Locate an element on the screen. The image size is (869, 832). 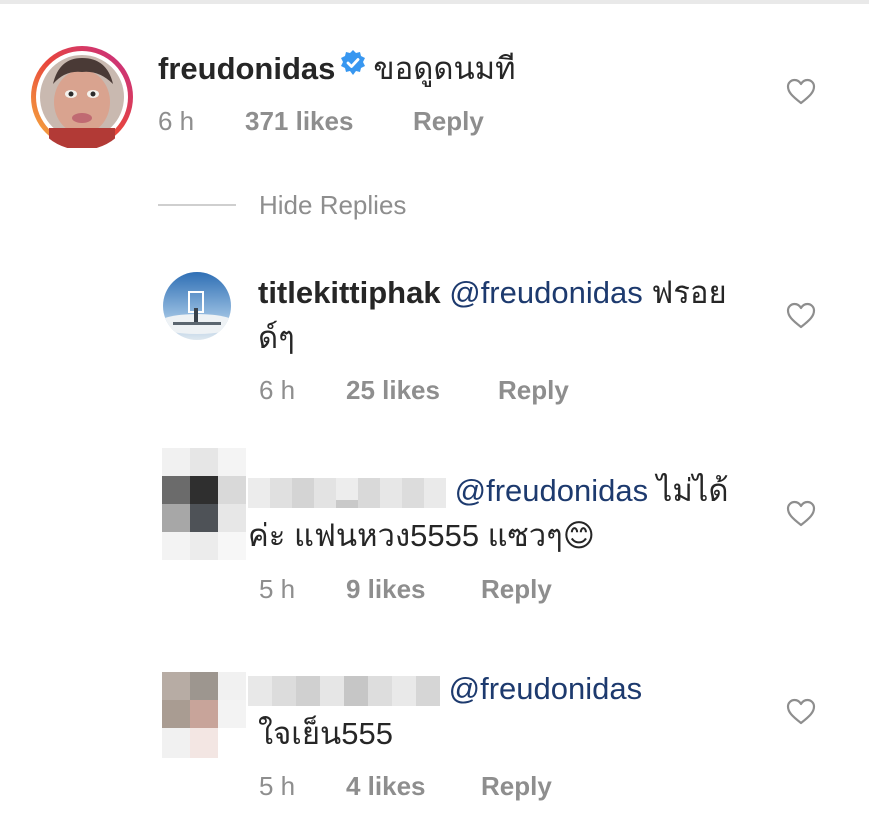
top-divider is located at coordinates (434, 2).